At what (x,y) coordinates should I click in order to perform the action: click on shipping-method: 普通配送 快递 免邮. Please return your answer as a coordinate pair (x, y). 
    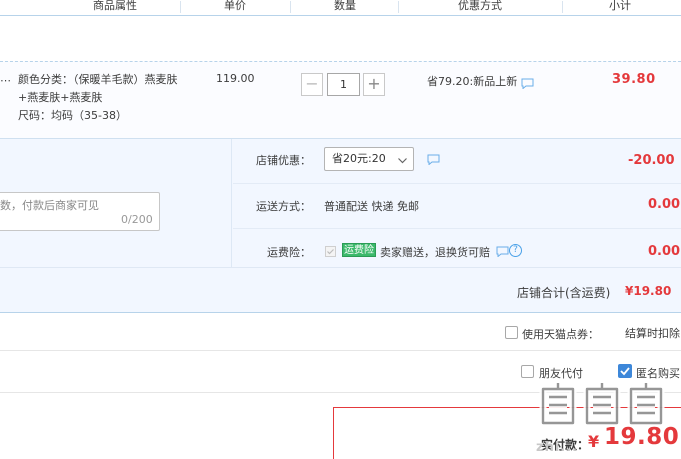
    Looking at the image, I should click on (371, 206).